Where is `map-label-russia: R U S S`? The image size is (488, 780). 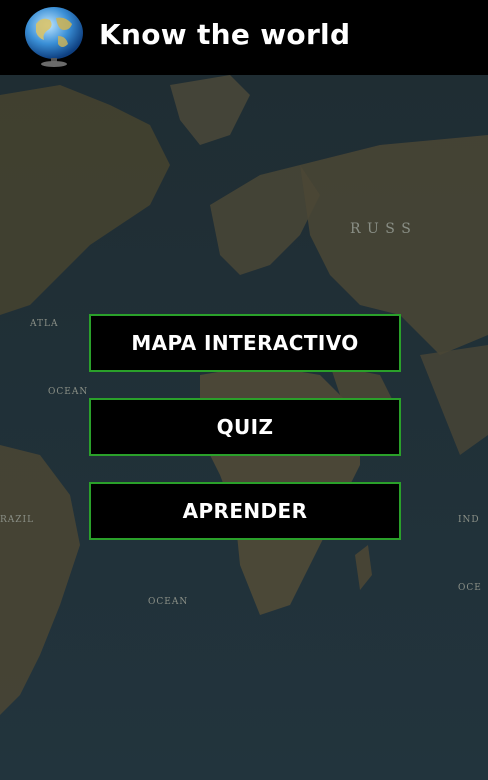
map-label-russia: R U S S is located at coordinates (381, 229).